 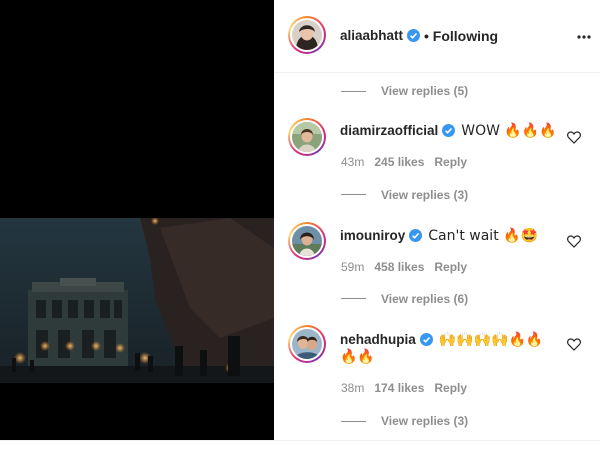 I want to click on view-replies-button: View replies (6), so click(x=424, y=299).